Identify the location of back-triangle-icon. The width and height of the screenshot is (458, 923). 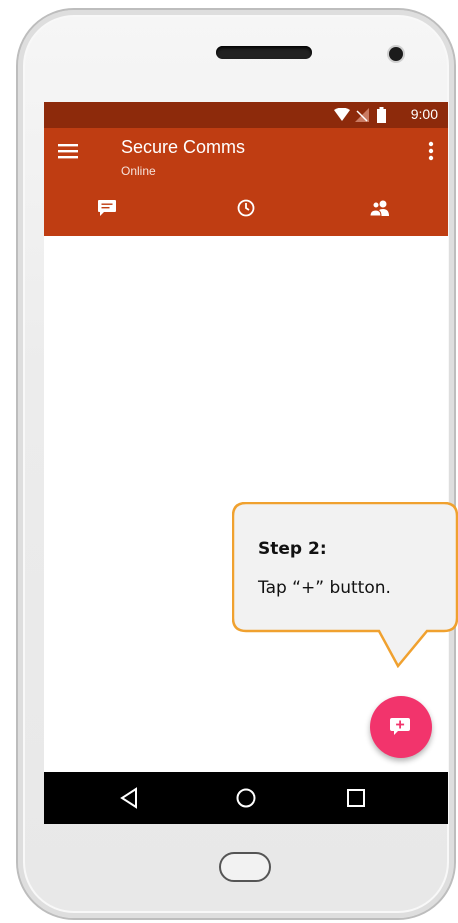
(129, 798).